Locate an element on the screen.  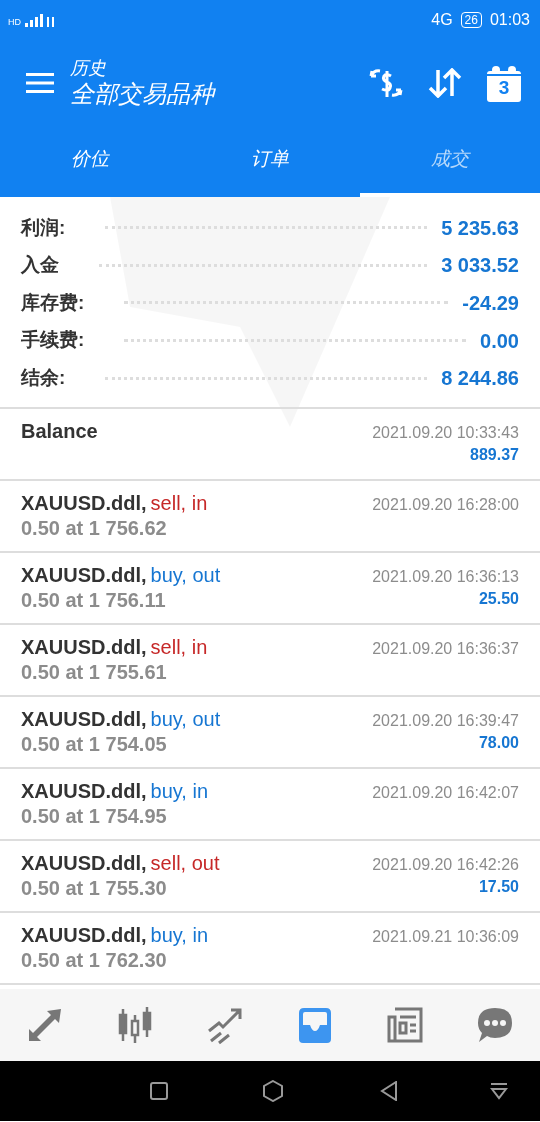
deal-time: 2021.09.20 16:36:37 is located at coordinates (445, 648).